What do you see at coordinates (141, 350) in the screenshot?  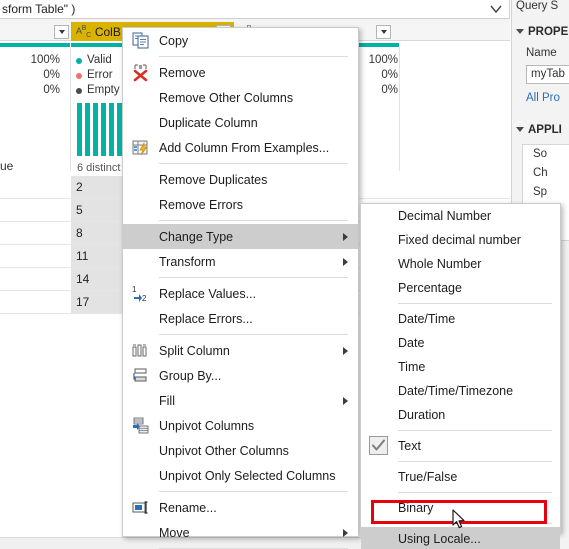 I see `split-column-icon` at bounding box center [141, 350].